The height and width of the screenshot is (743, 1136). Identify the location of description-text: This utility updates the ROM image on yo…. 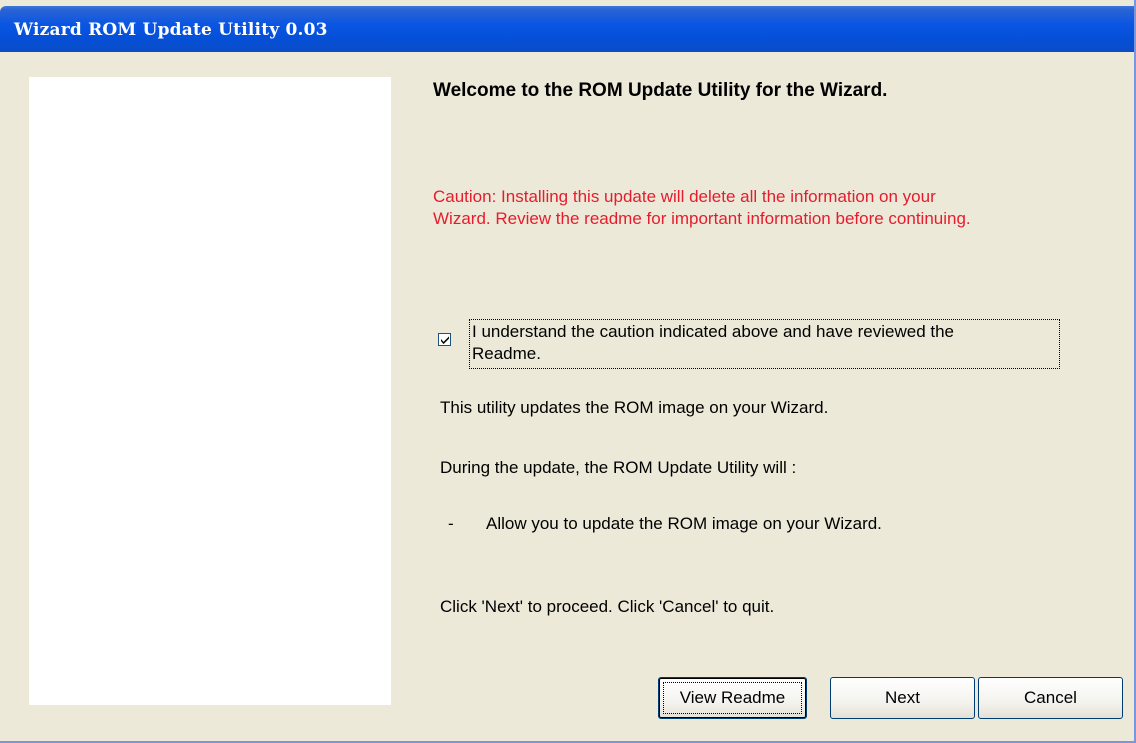
(634, 407).